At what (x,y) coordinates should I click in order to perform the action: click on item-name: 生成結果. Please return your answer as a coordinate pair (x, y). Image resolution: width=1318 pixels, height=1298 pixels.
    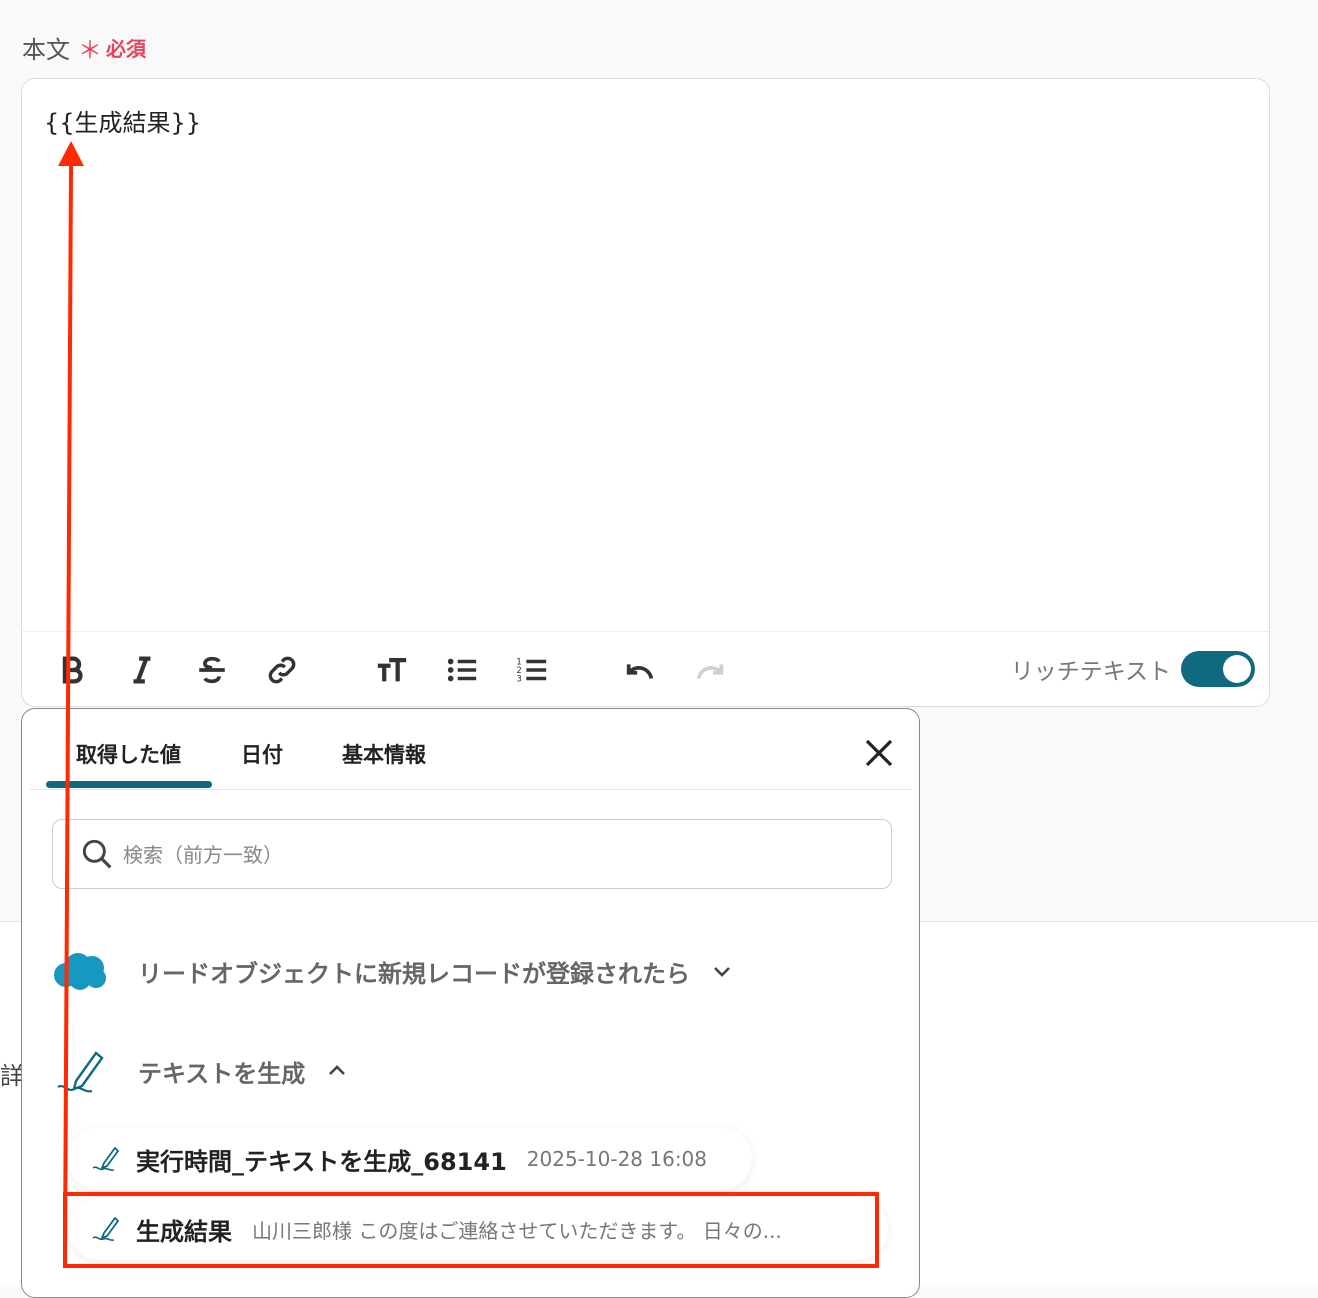
    Looking at the image, I should click on (184, 1231).